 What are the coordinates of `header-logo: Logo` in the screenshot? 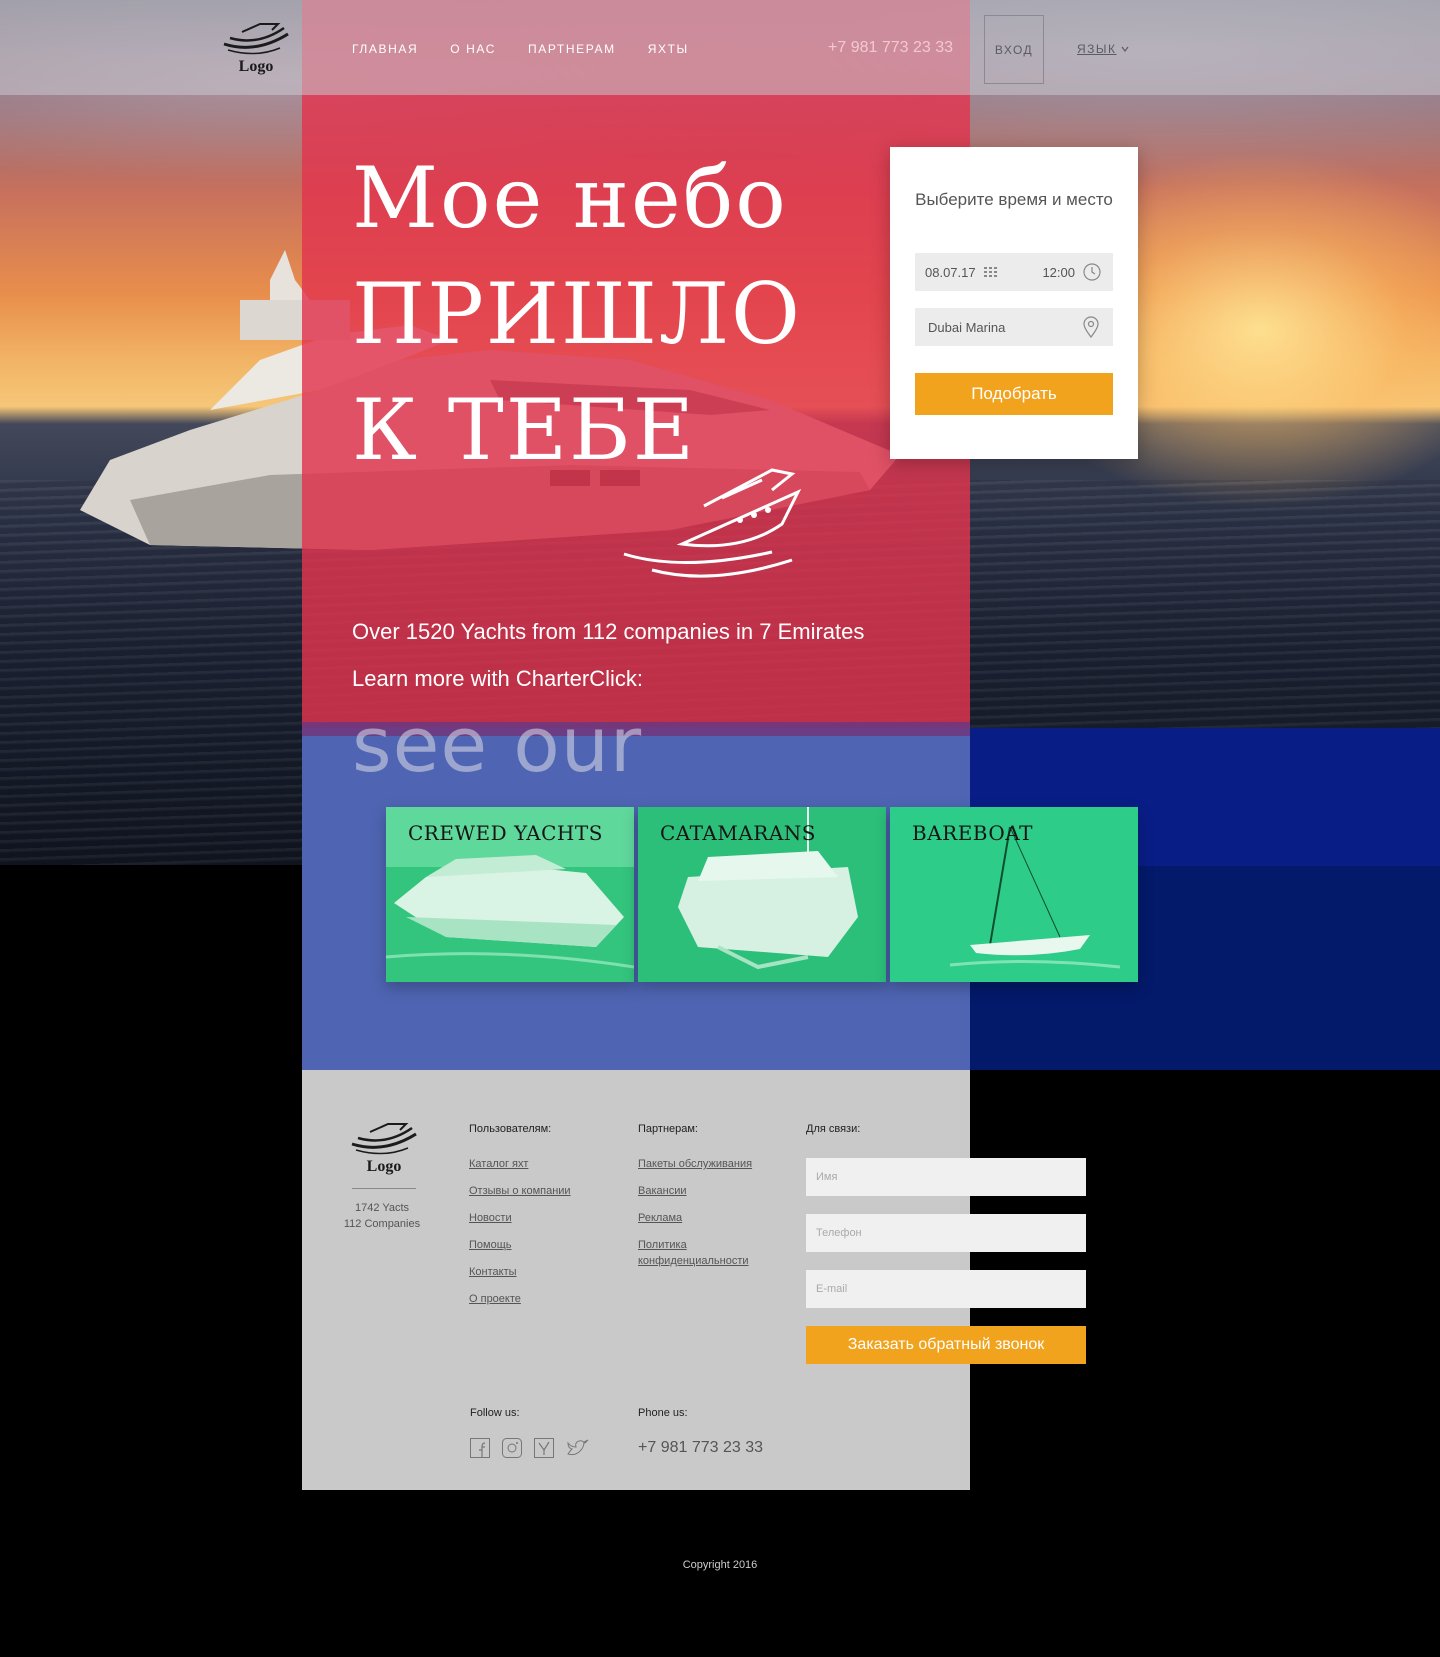 It's located at (256, 48).